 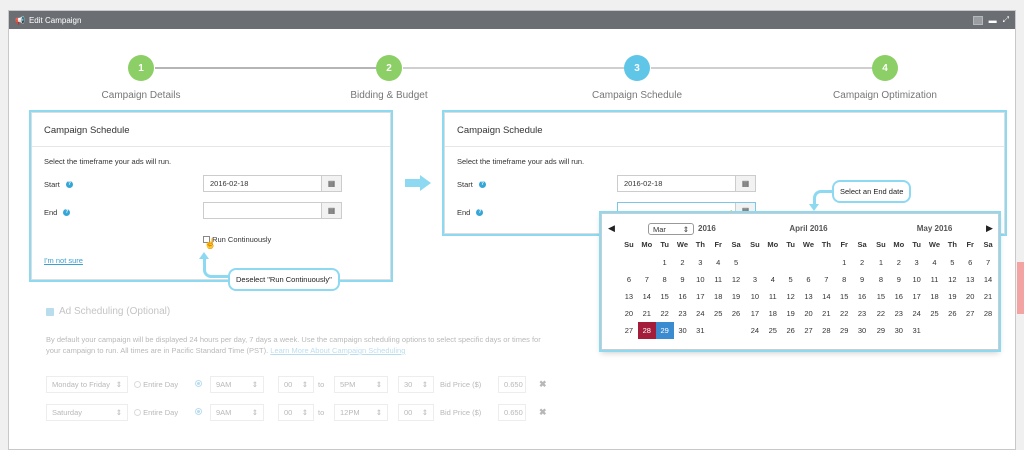 I want to click on to-hour-select: 12PM ⇕, so click(x=361, y=412).